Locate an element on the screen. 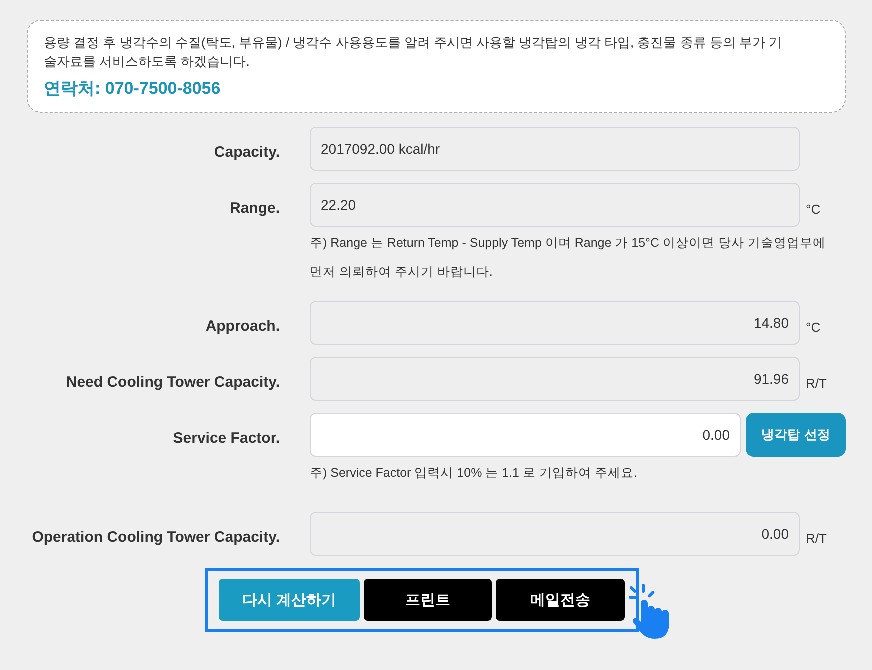 The height and width of the screenshot is (670, 872). hint-text: 주) Service Factor 입력시 10% 는 1.1 로 기입하여 주세요. is located at coordinates (474, 473).